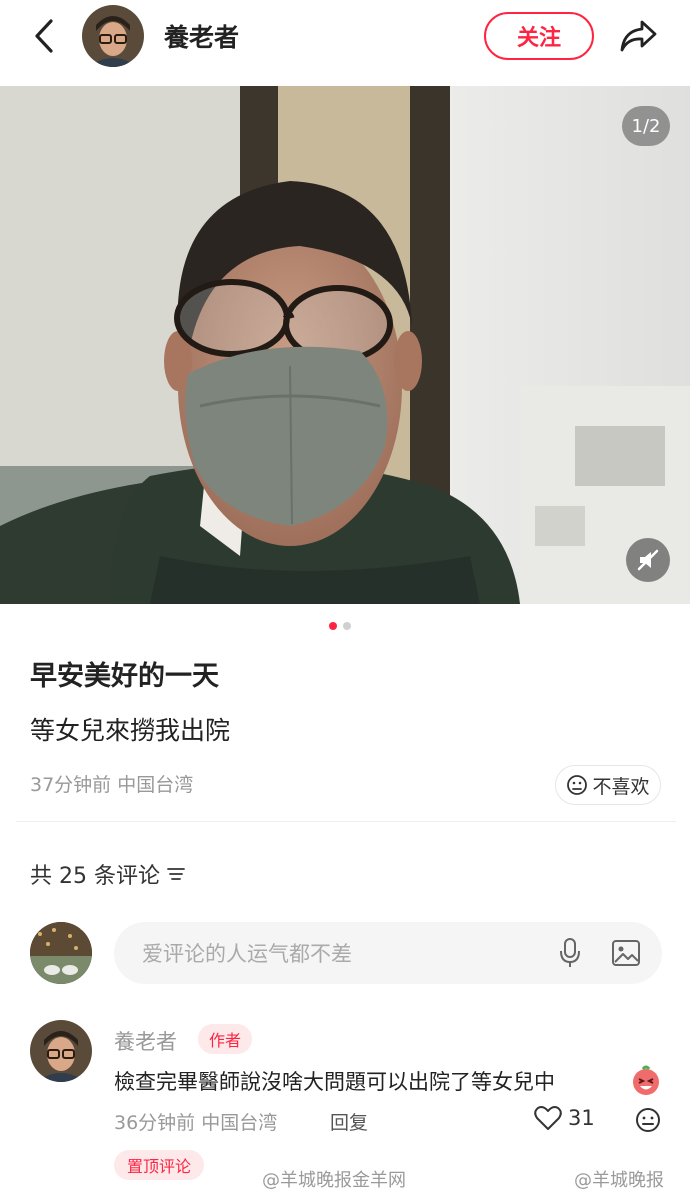 The height and width of the screenshot is (1195, 690). What do you see at coordinates (176, 874) in the screenshot?
I see `sort-icon` at bounding box center [176, 874].